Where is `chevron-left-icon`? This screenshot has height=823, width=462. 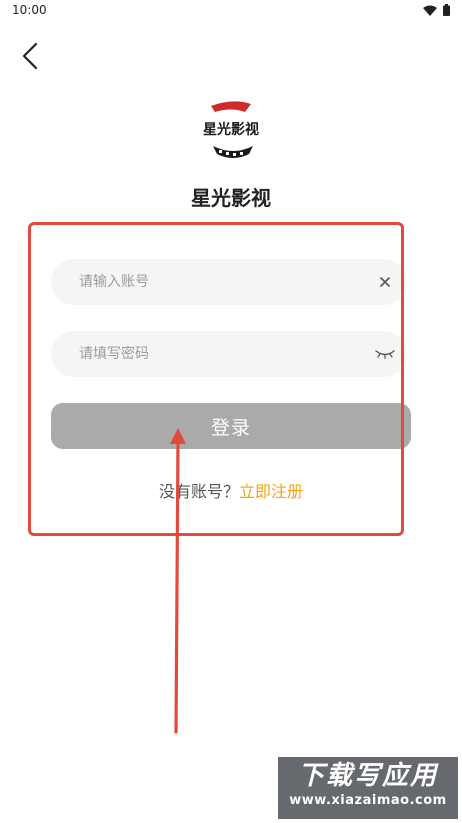
chevron-left-icon is located at coordinates (30, 56).